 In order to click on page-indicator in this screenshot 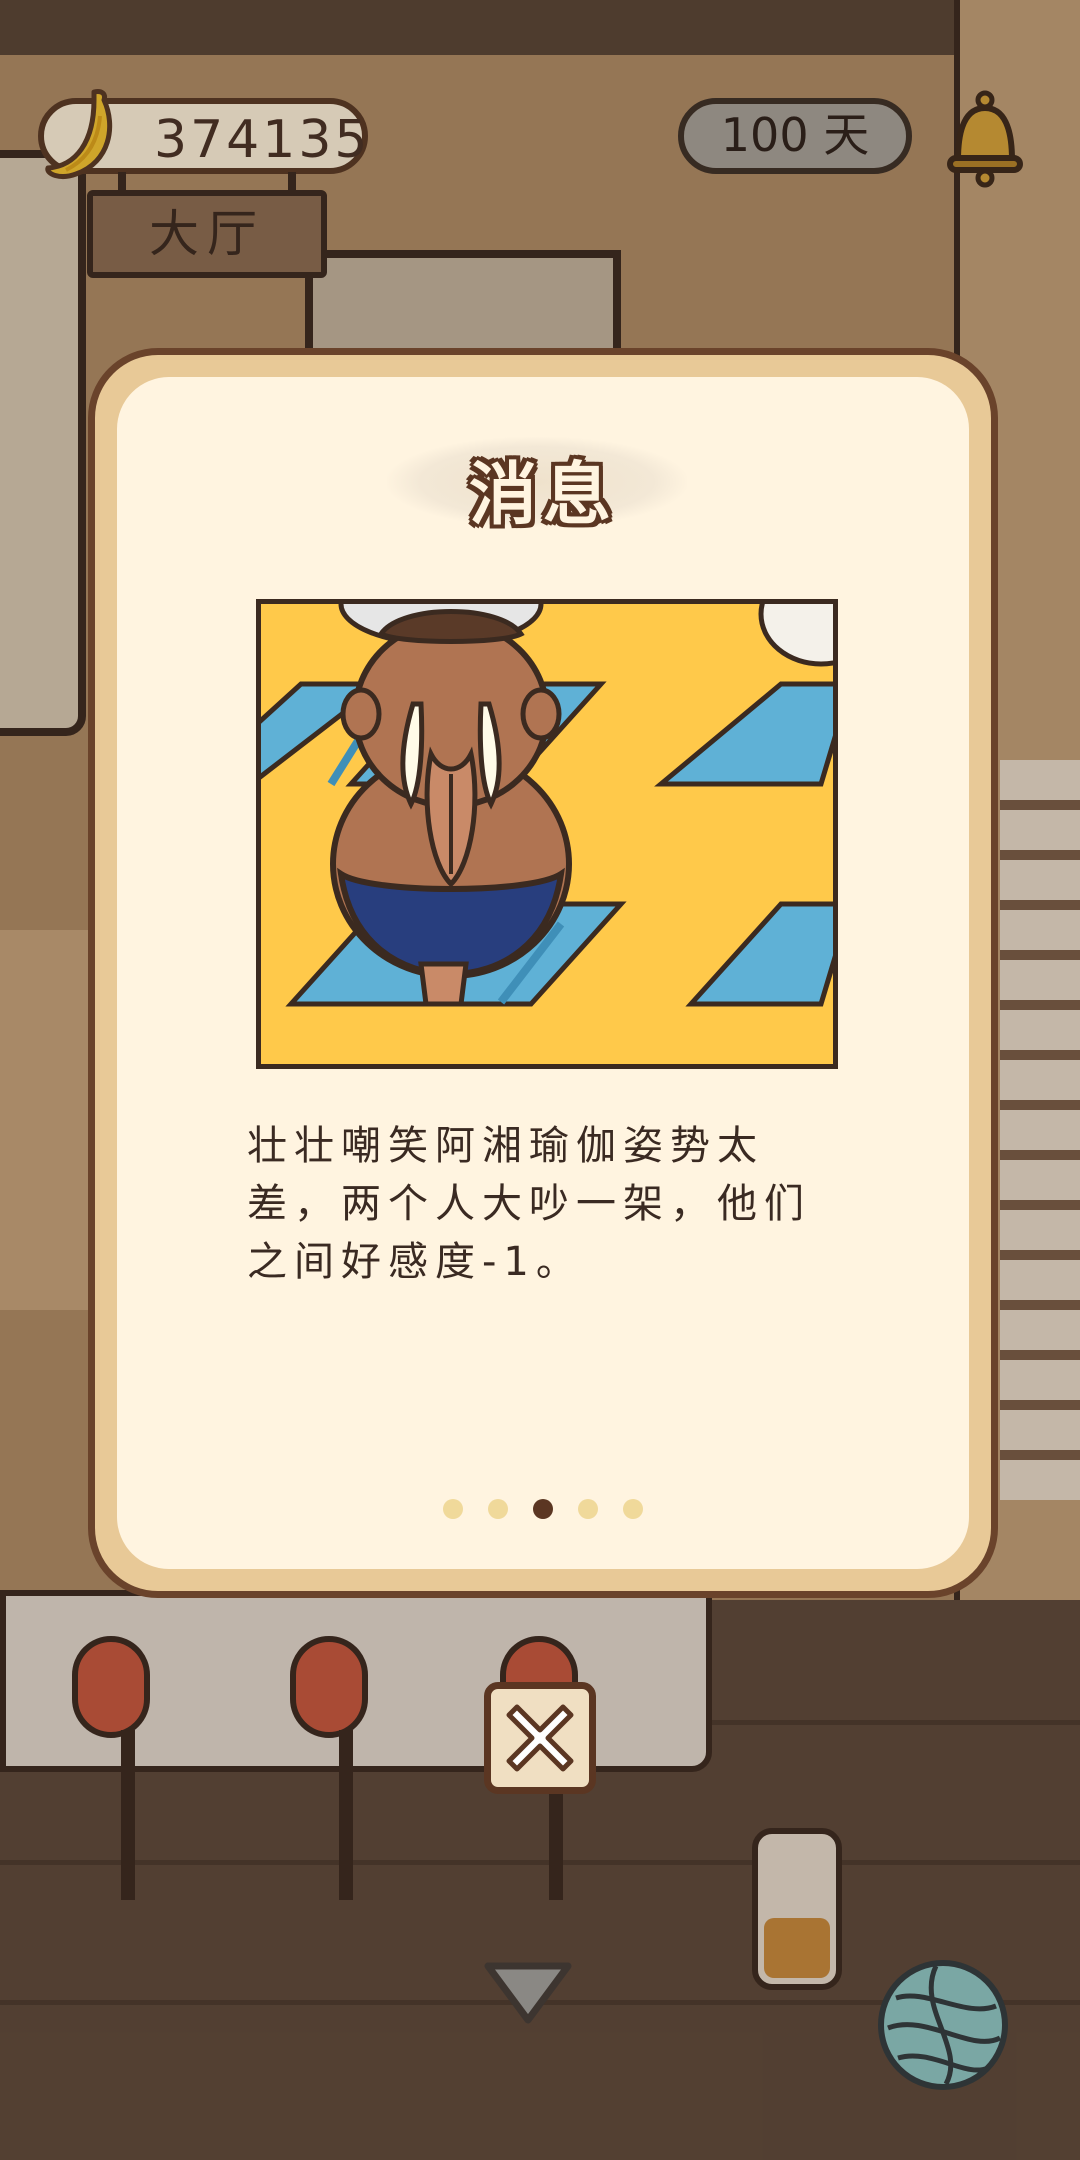, I will do `click(543, 1510)`.